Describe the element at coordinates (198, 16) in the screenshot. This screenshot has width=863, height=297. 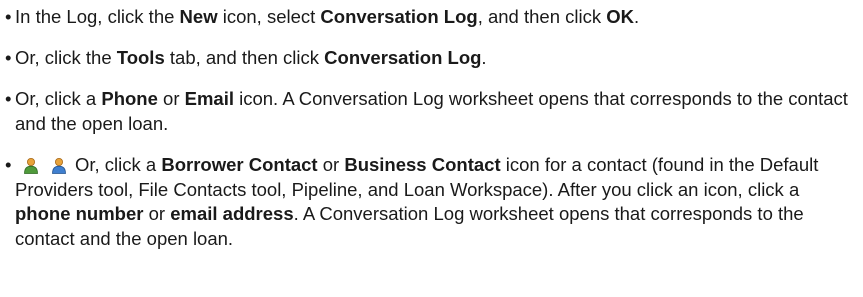
I see `bold-new: New` at that location.